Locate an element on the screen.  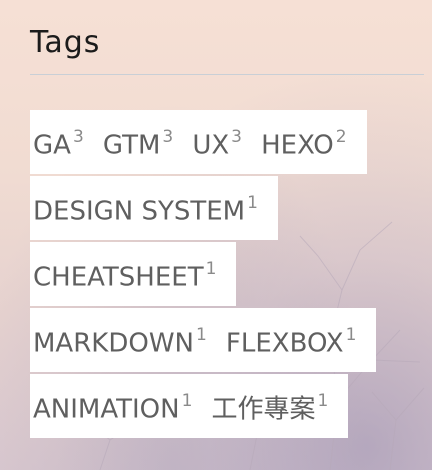
tag-name: CHEATSHEET is located at coordinates (118, 277).